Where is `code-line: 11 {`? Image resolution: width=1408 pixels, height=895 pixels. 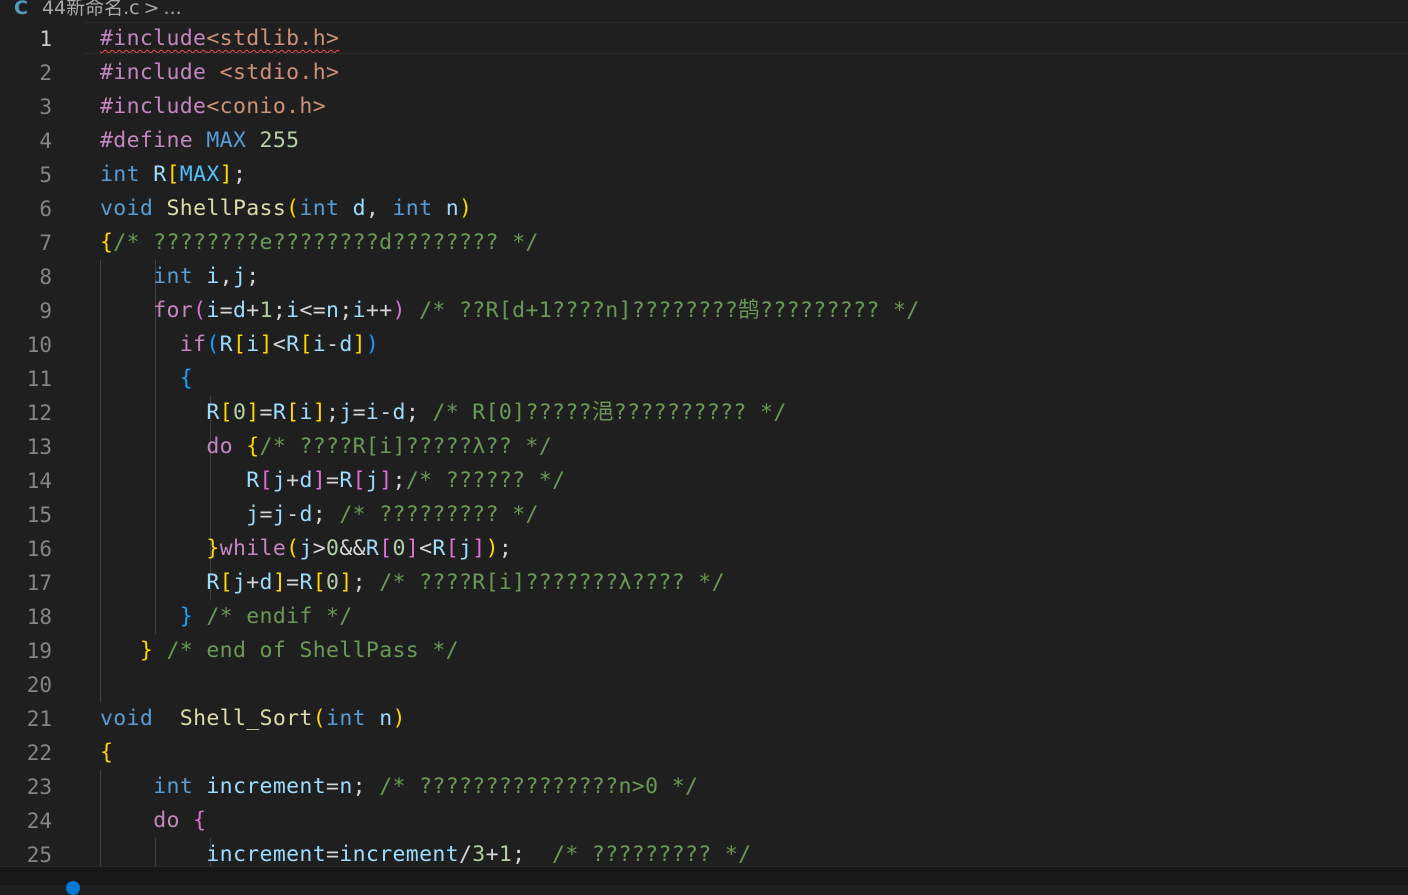
code-line: 11 { is located at coordinates (704, 379).